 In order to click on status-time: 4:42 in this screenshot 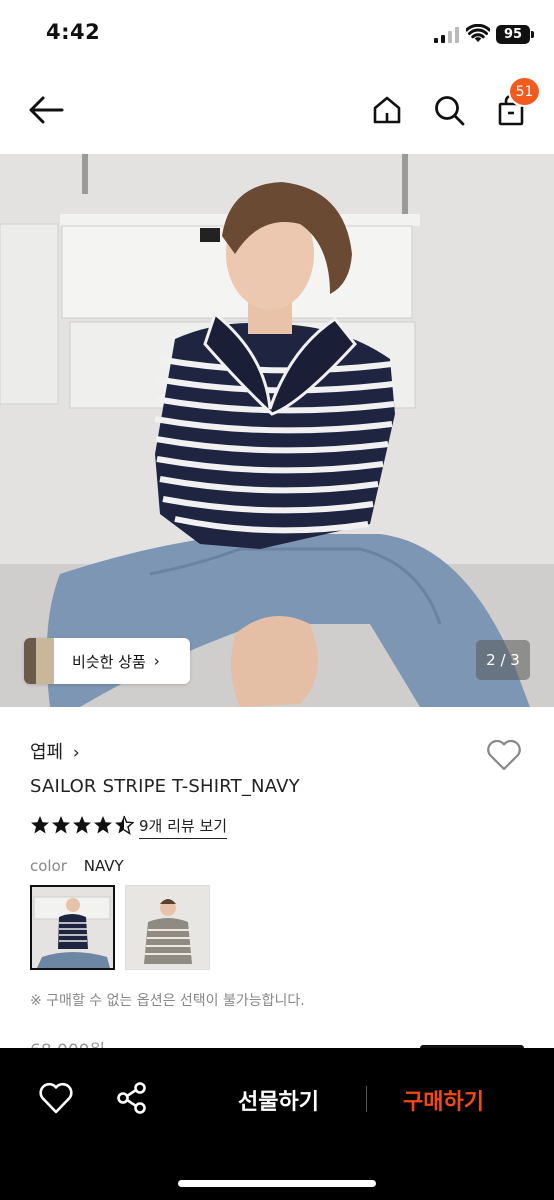, I will do `click(73, 32)`.